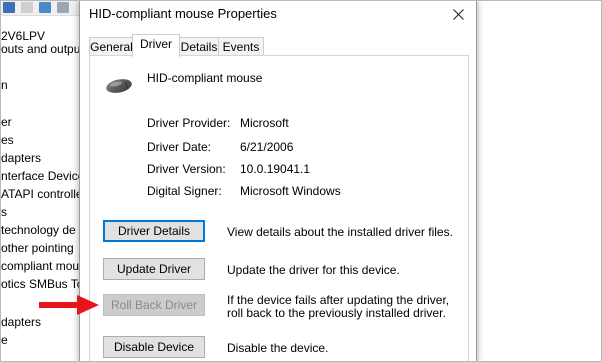 Image resolution: width=602 pixels, height=362 pixels. What do you see at coordinates (40, 266) in the screenshot?
I see `tree-item: compliant mou` at bounding box center [40, 266].